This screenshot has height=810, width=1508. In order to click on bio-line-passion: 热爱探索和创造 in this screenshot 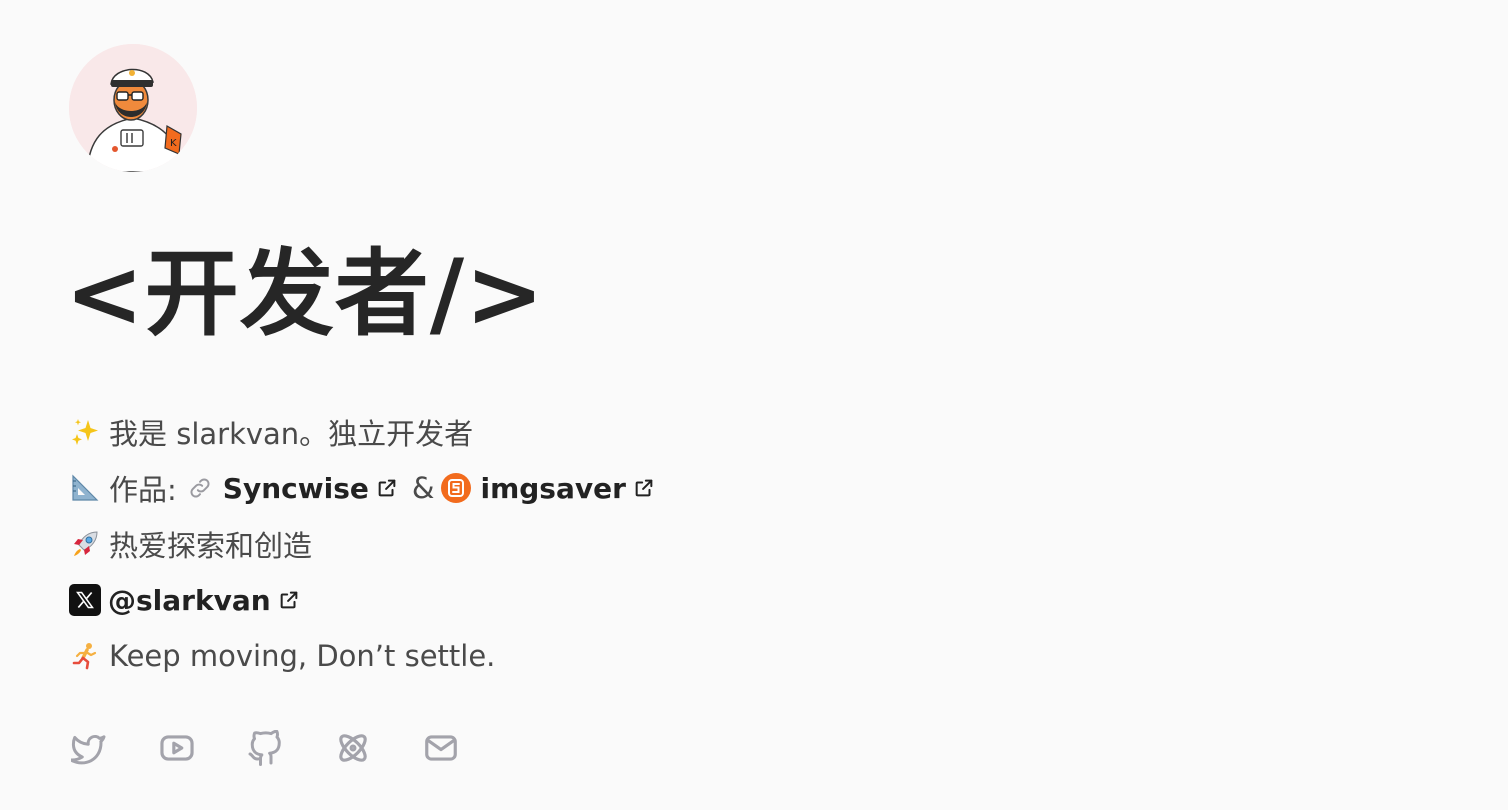, I will do `click(769, 544)`.